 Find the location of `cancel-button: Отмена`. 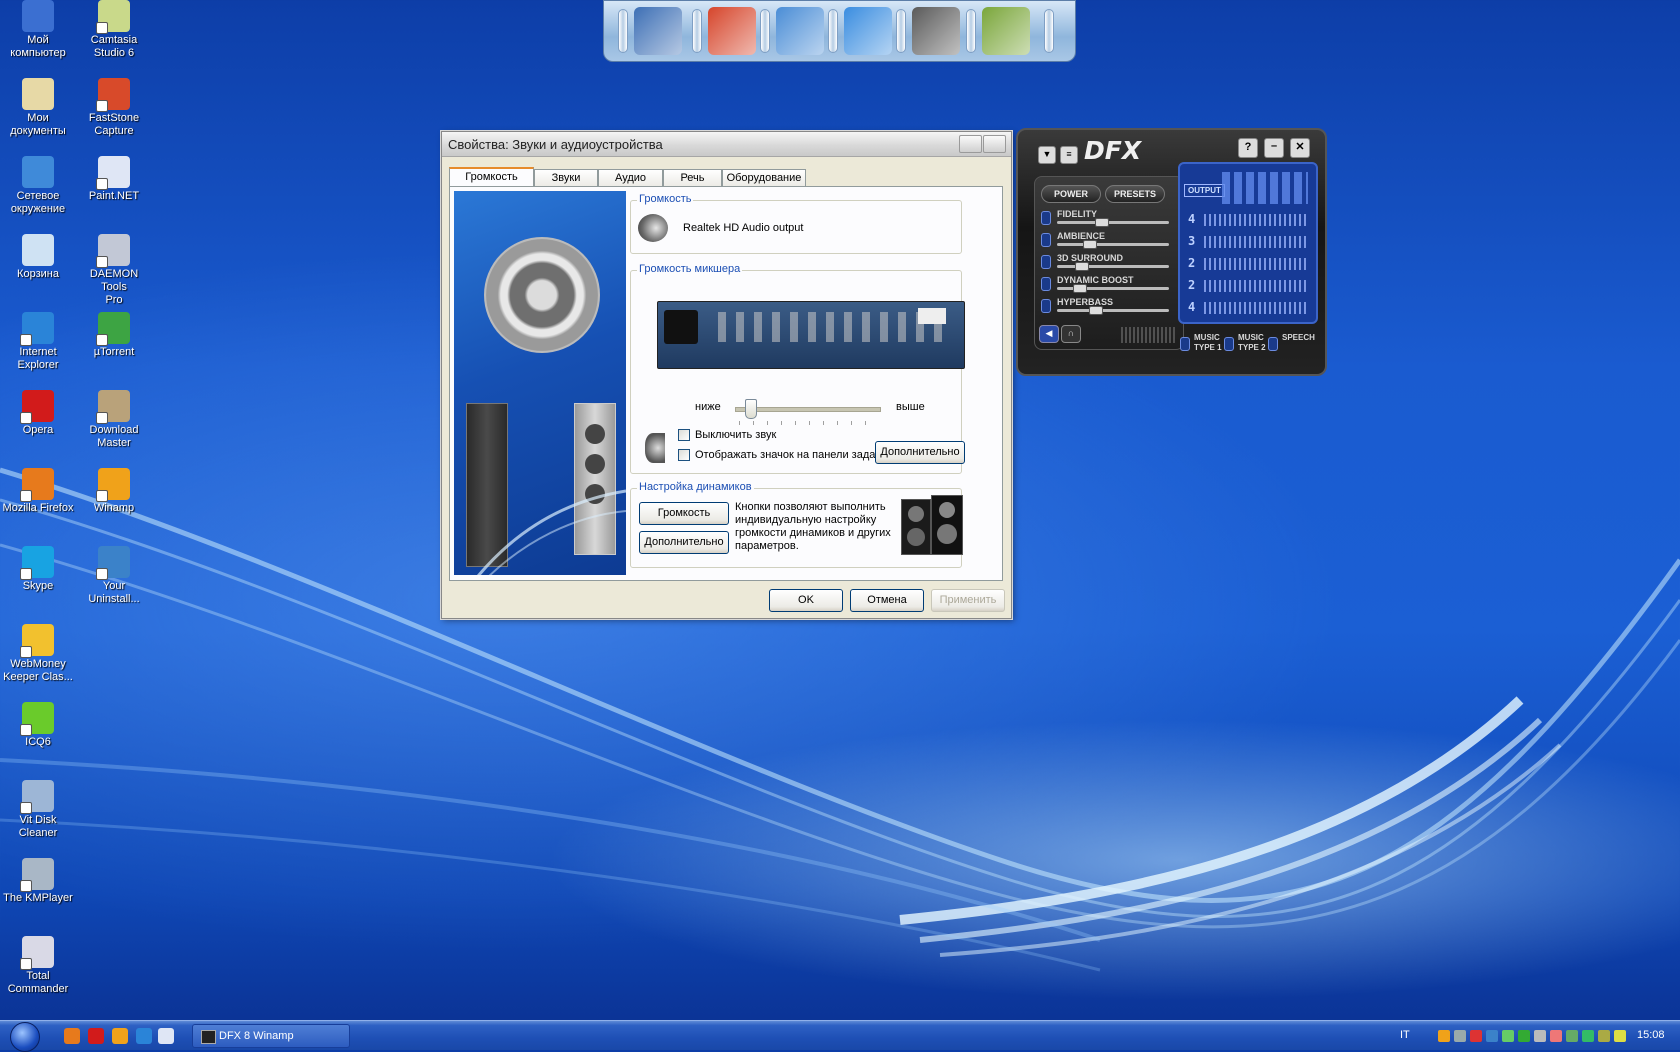

cancel-button: Отмена is located at coordinates (887, 600).